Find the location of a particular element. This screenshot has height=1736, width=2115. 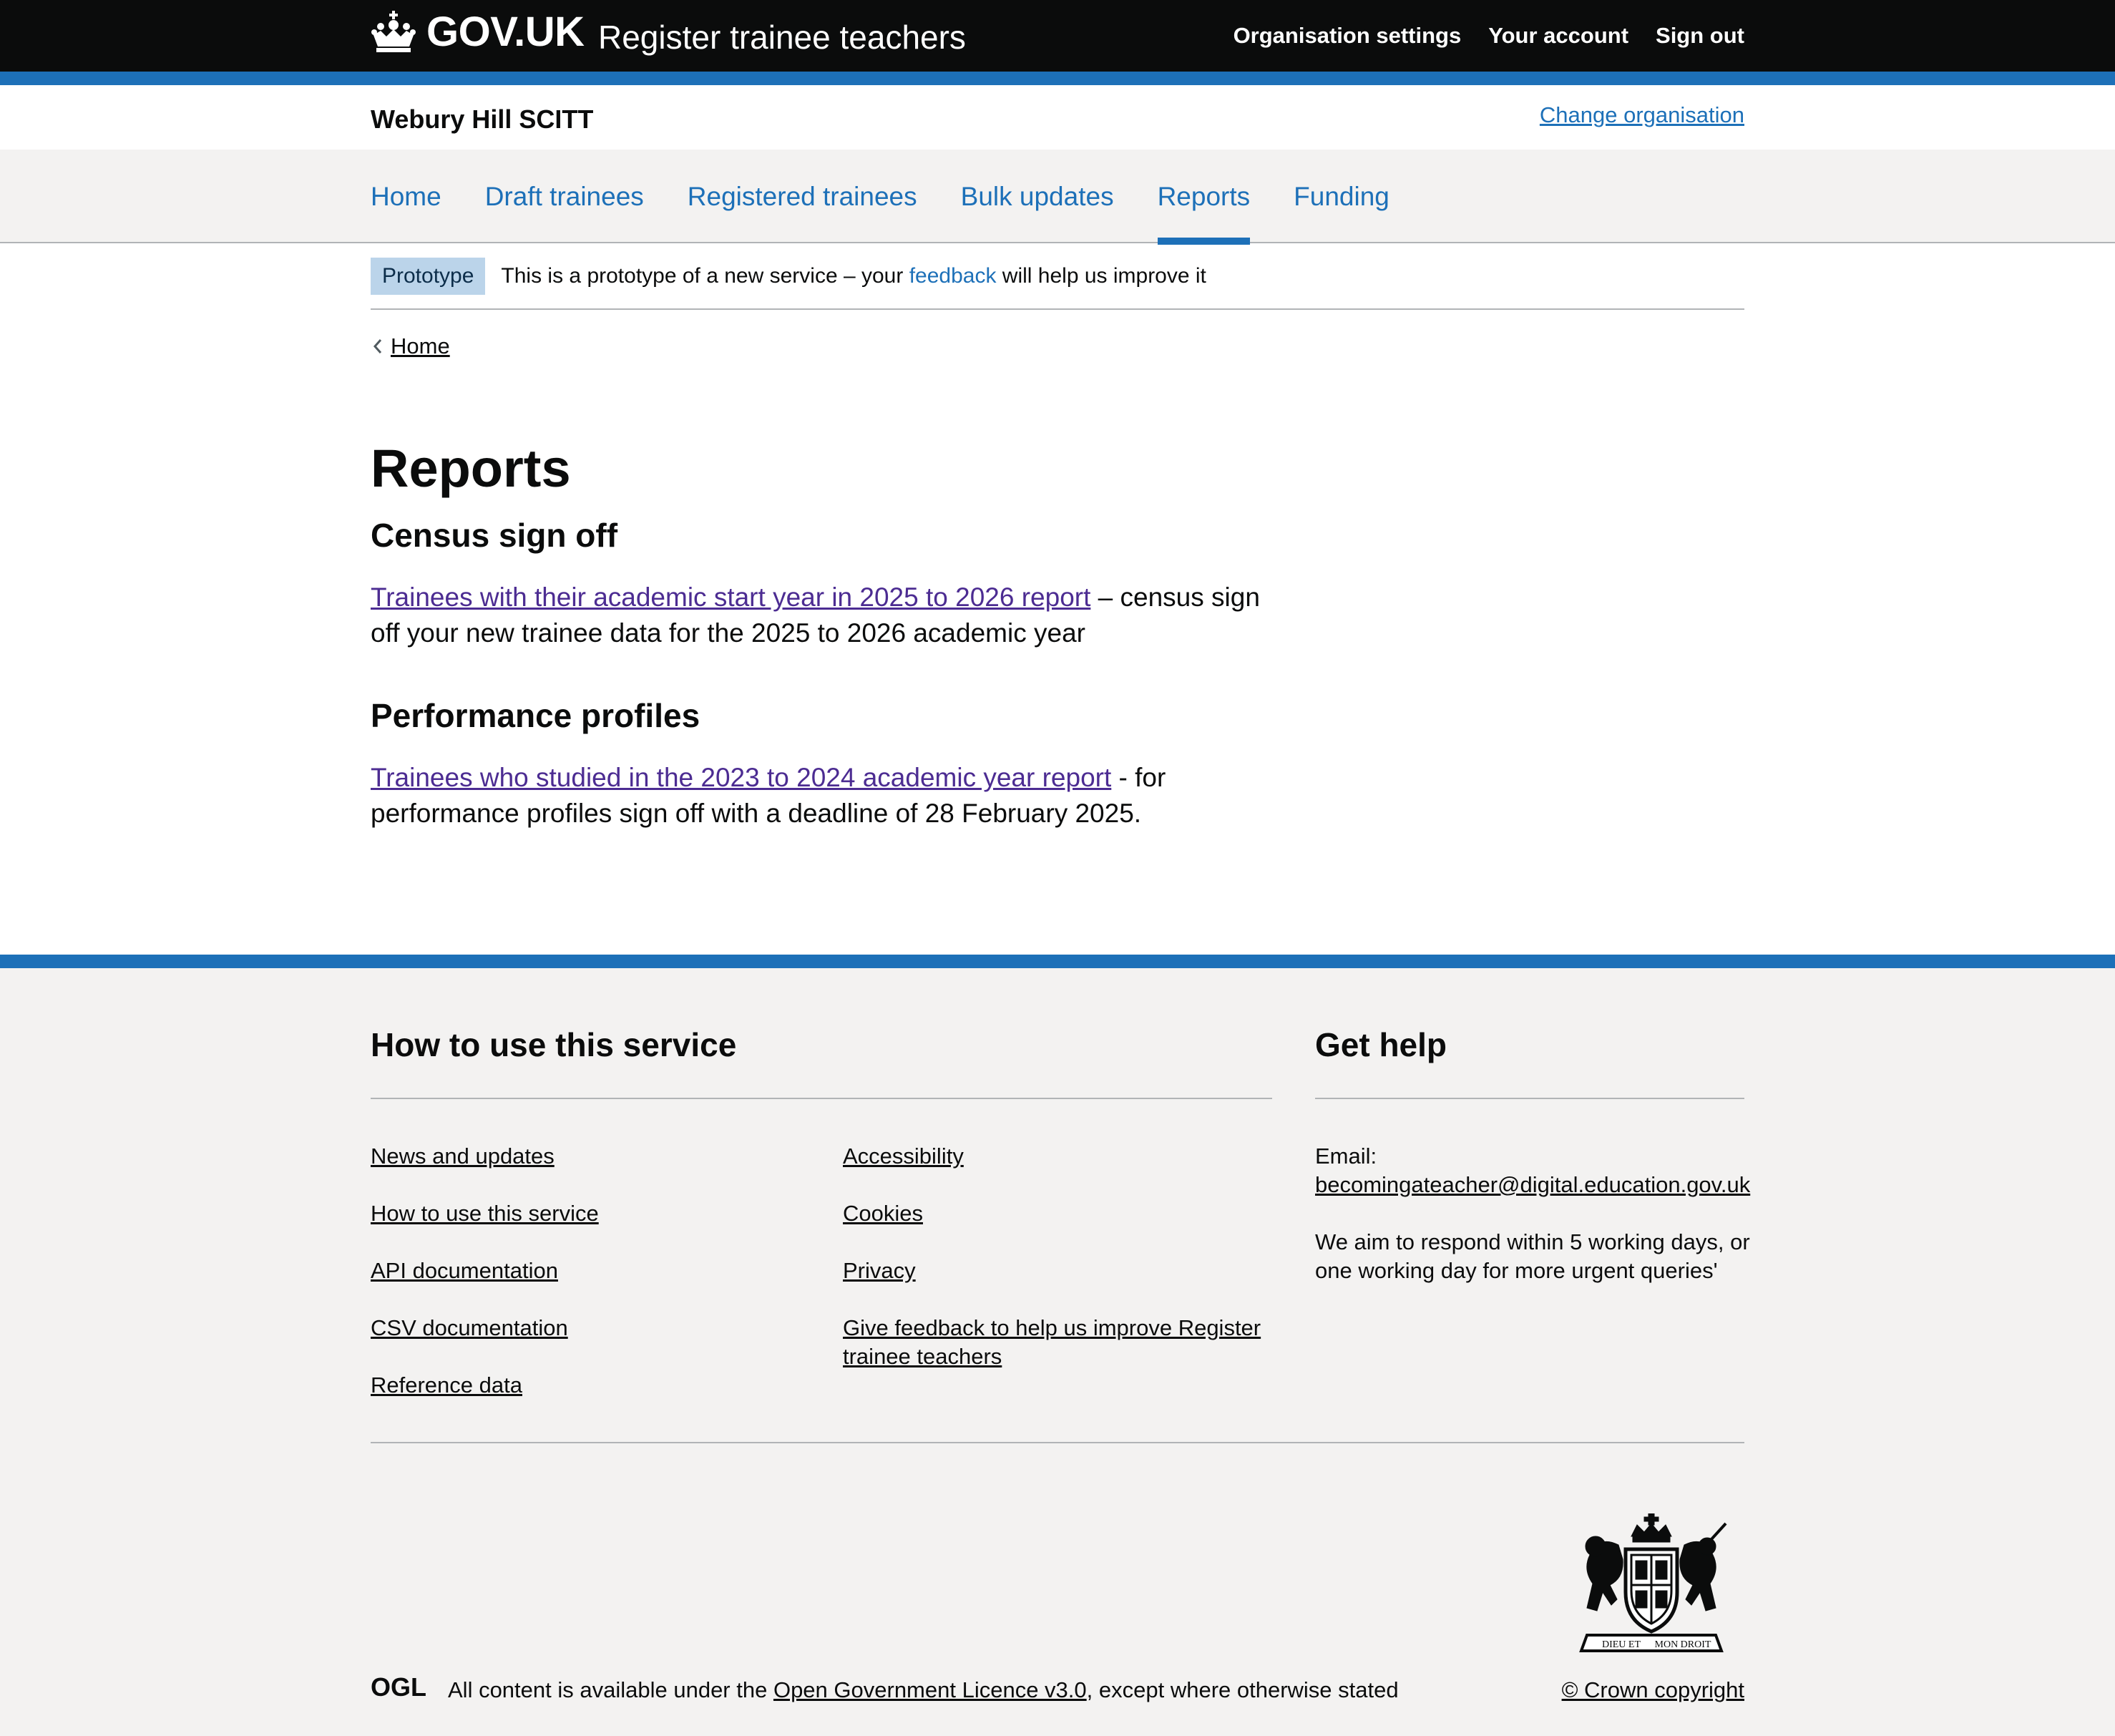

open-government-licence-link: Open Government Licence v3.0 is located at coordinates (930, 1690).